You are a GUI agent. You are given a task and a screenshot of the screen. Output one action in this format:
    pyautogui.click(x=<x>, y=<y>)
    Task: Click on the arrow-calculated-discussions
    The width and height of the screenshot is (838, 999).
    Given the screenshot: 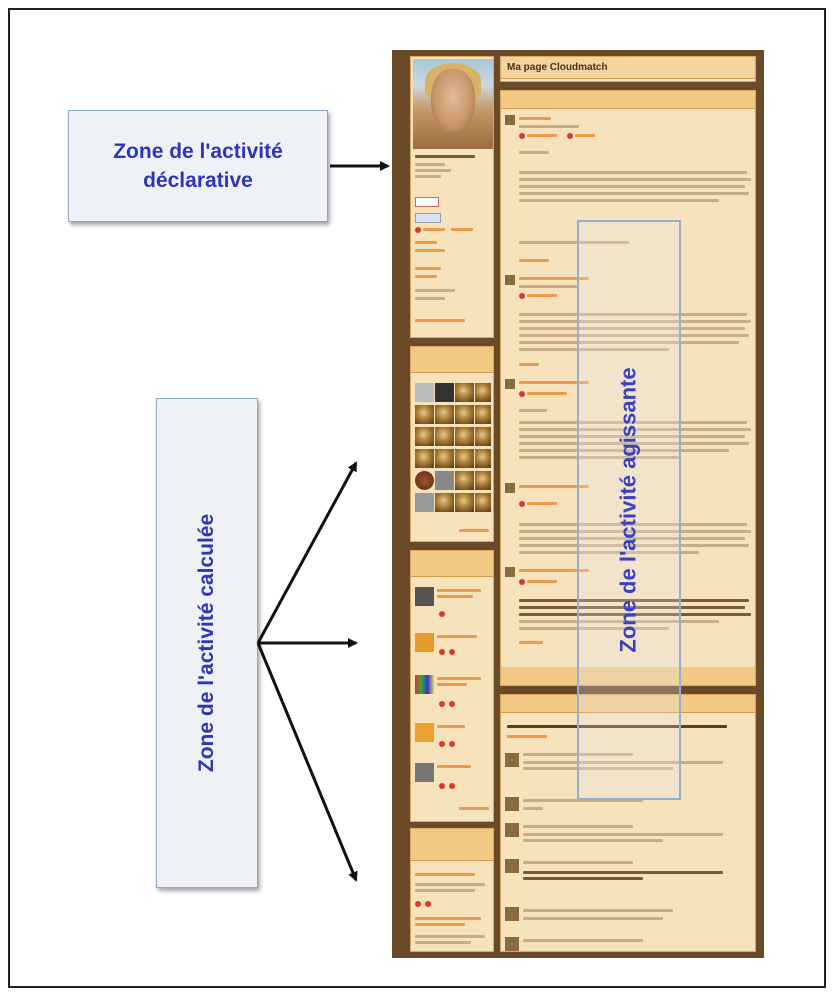 What is the action you would take?
    pyautogui.click(x=307, y=762)
    